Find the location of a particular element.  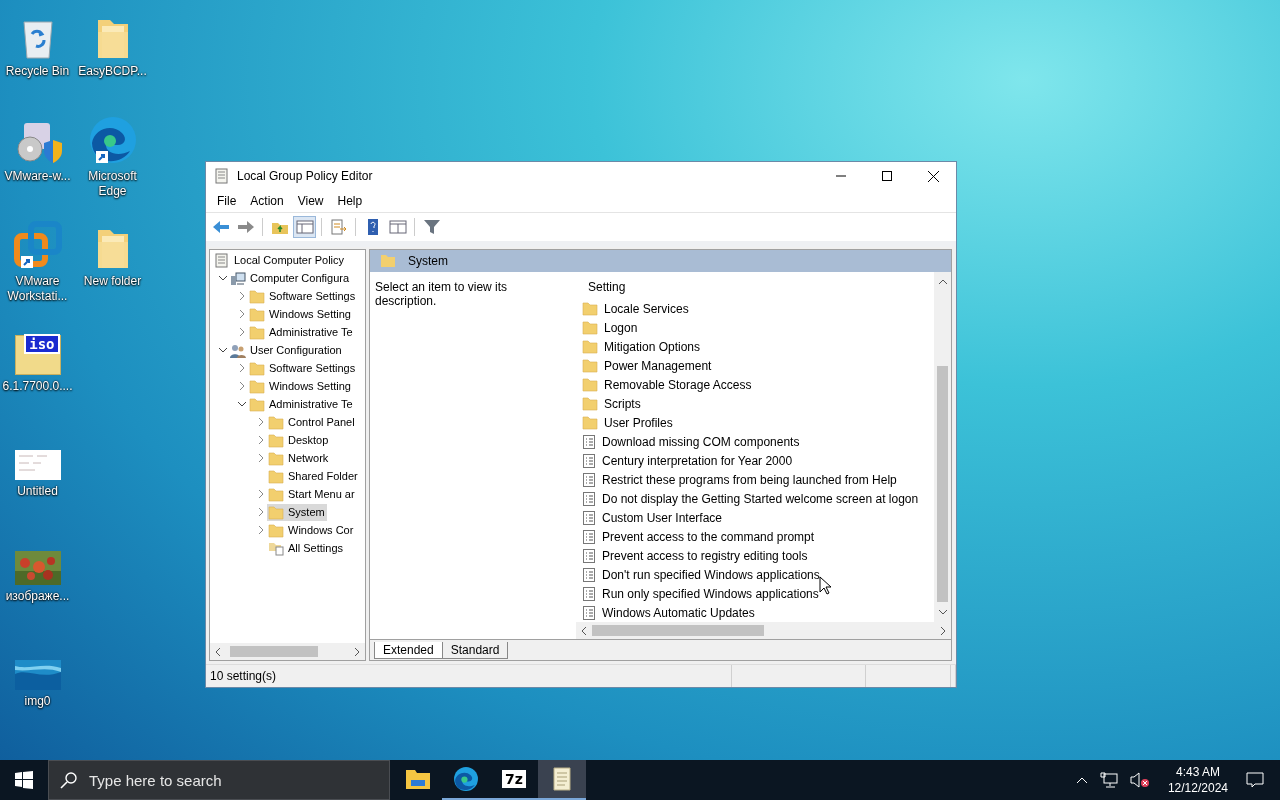

tree-item: Local Computer Policy is located at coordinates (280, 260).